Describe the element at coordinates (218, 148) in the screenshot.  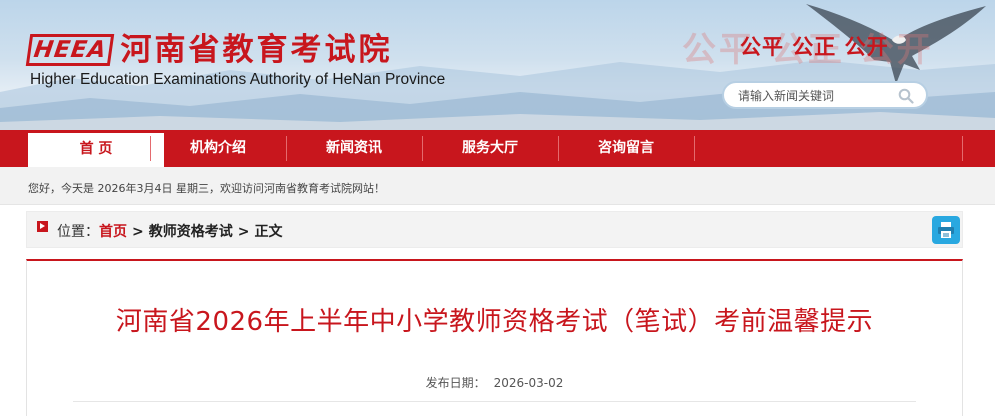
I see `nav-item-about: 机构介绍` at that location.